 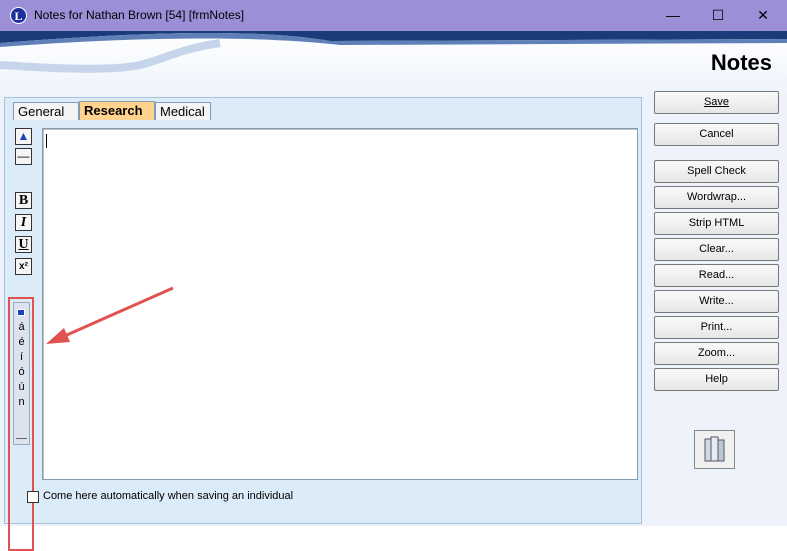 I want to click on spell-check-button: Spell Check, so click(x=716, y=171).